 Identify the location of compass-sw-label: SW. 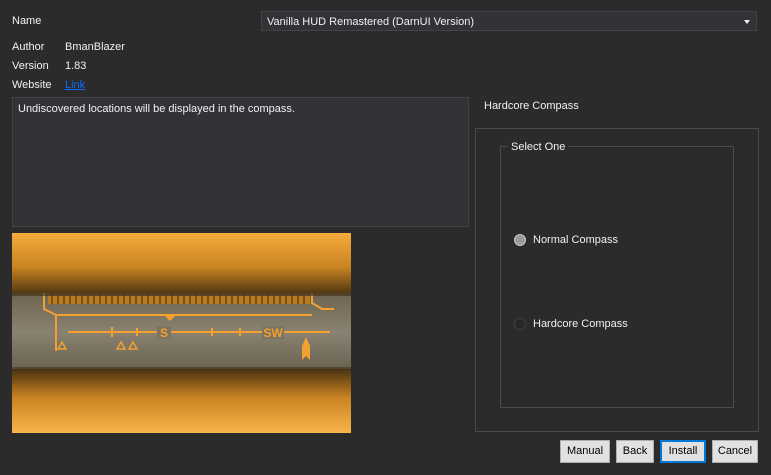
(273, 333).